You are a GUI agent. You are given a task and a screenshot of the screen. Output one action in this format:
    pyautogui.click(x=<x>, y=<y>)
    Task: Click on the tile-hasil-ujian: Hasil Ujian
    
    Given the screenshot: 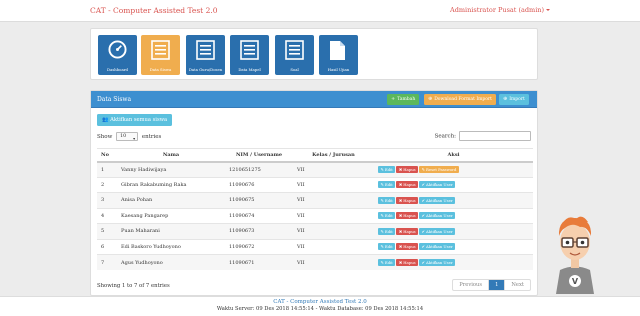 What is the action you would take?
    pyautogui.click(x=338, y=55)
    